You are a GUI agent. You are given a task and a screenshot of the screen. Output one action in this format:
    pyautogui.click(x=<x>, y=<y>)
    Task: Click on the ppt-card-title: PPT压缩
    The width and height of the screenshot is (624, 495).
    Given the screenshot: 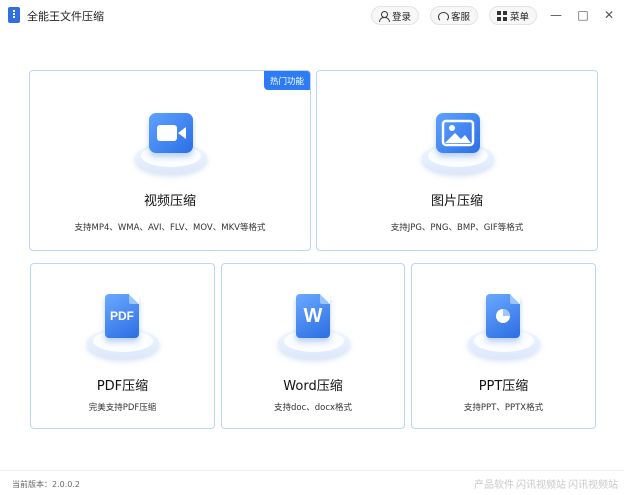 What is the action you would take?
    pyautogui.click(x=503, y=386)
    